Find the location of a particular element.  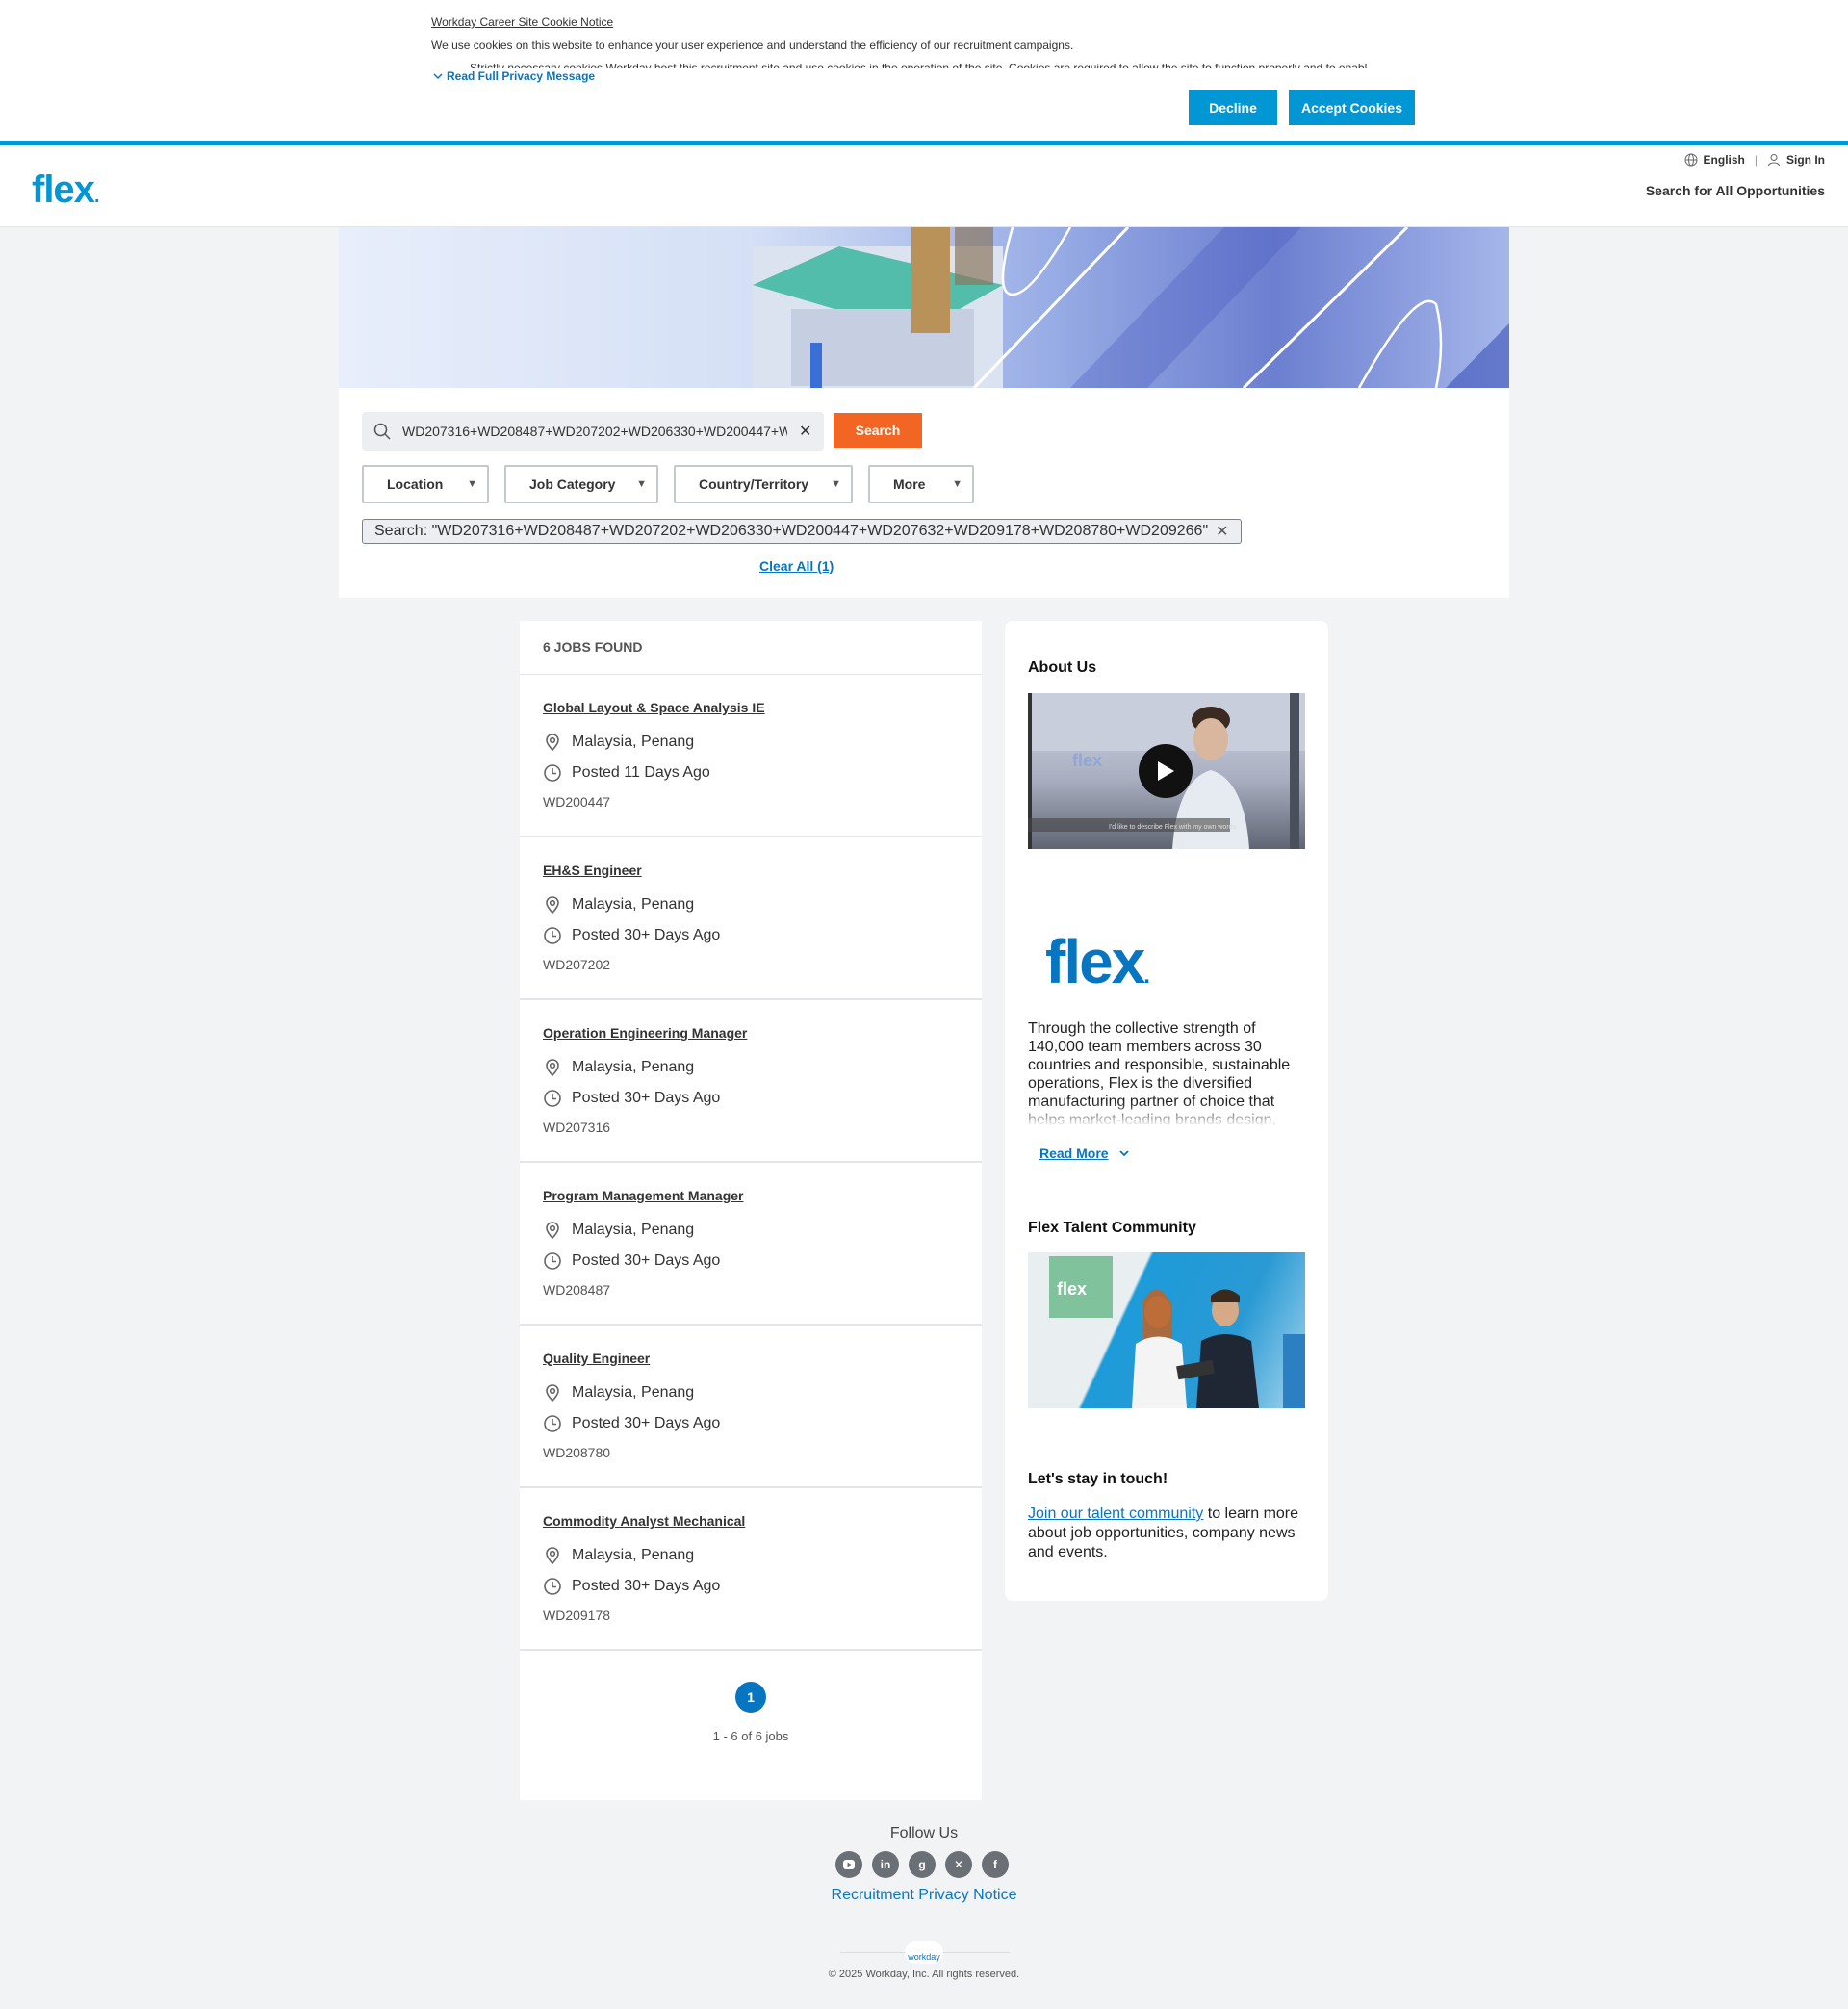

job-location-text: Malaysia, Penang is located at coordinates (633, 1230).